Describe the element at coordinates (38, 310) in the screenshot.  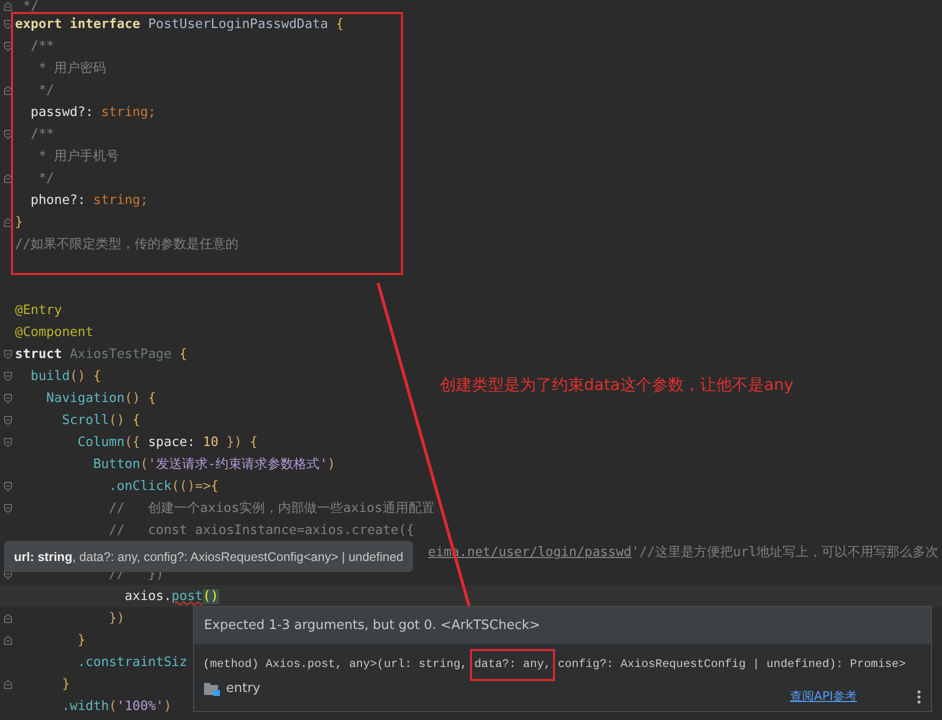
I see `code-line: @Entry` at that location.